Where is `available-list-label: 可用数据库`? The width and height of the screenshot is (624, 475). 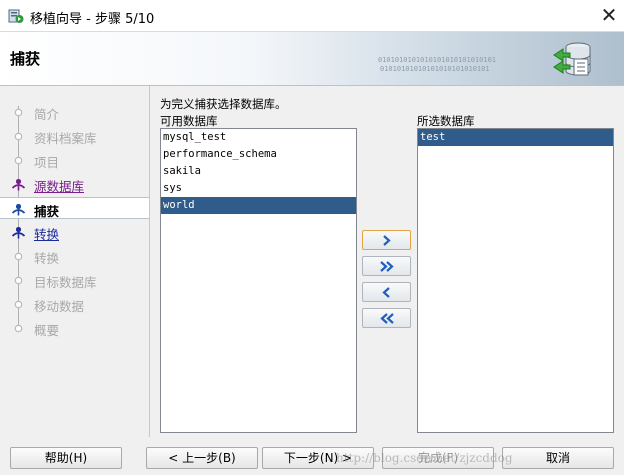
available-list-label: 可用数据库 is located at coordinates (189, 121).